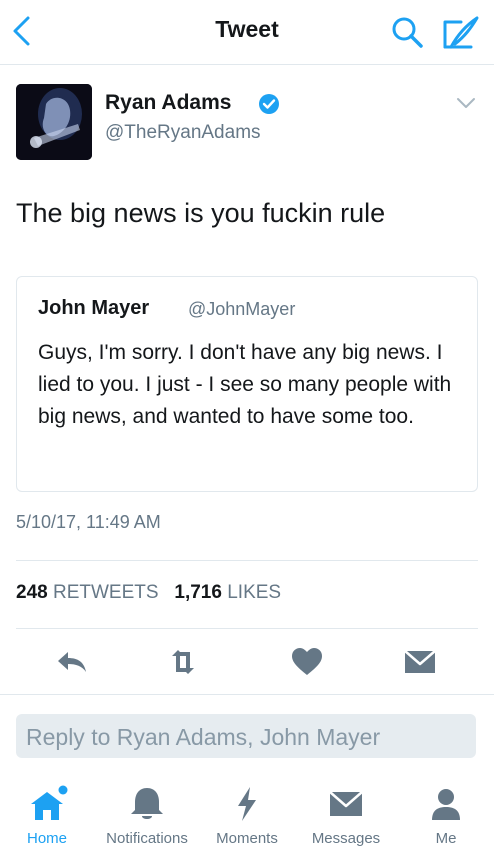  Describe the element at coordinates (446, 804) in the screenshot. I see `person-icon` at that location.